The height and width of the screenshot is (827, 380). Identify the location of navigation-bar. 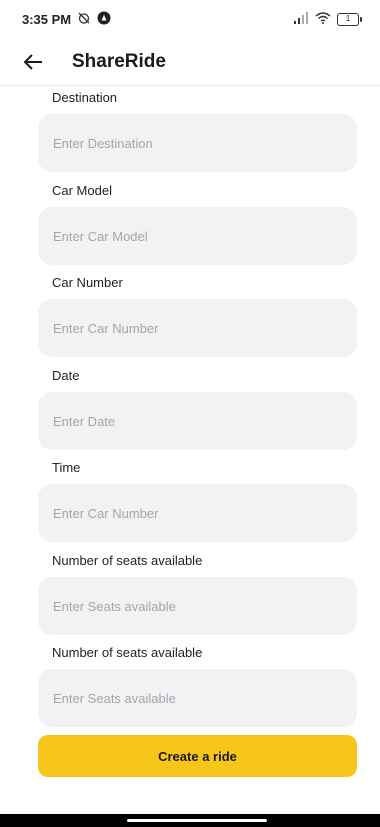
(190, 820).